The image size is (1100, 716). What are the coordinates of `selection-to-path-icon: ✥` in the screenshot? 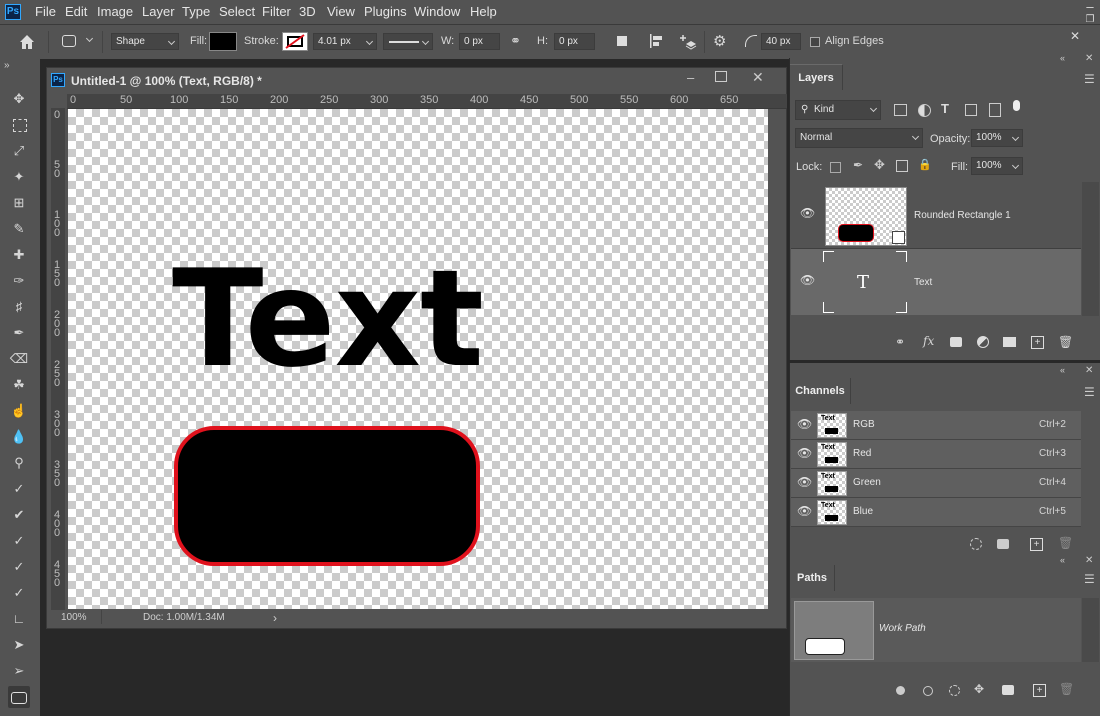 It's located at (979, 689).